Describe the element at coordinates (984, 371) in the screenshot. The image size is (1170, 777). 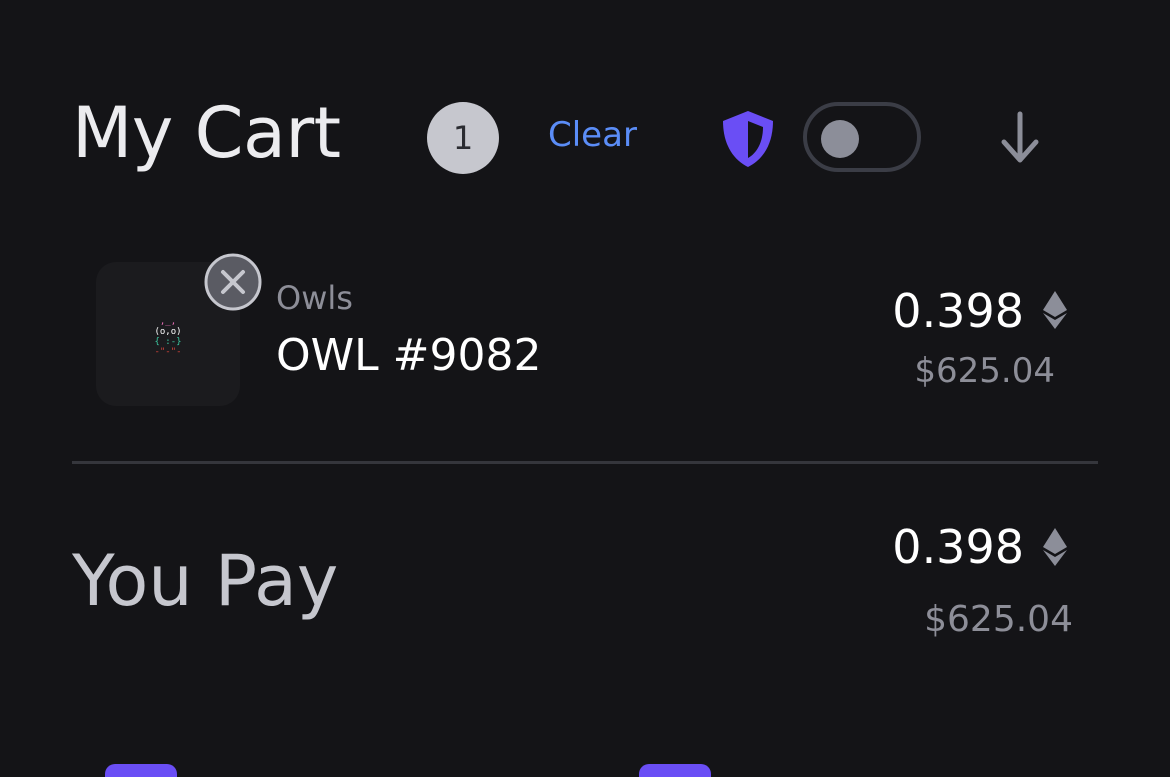
I see `item-price-usd: $625.04` at that location.